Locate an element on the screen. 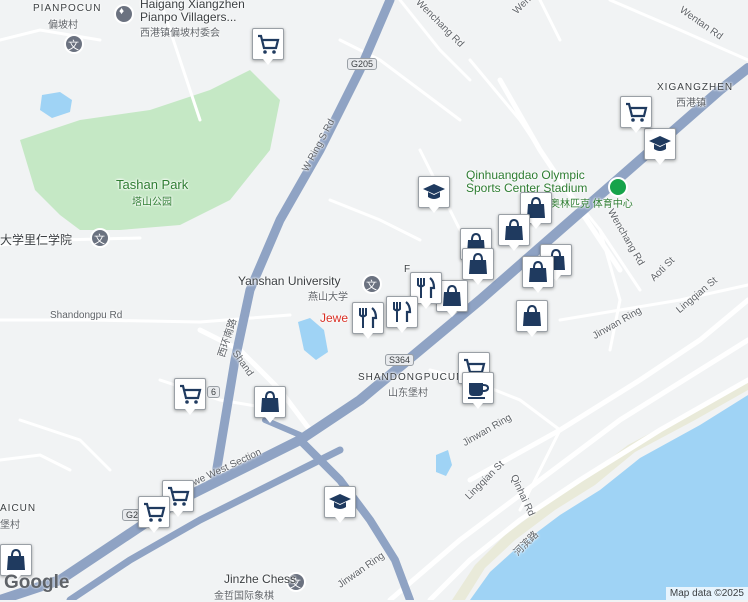 Image resolution: width=748 pixels, height=602 pixels. poi-glyph-haigang: ♦ is located at coordinates (122, 11).